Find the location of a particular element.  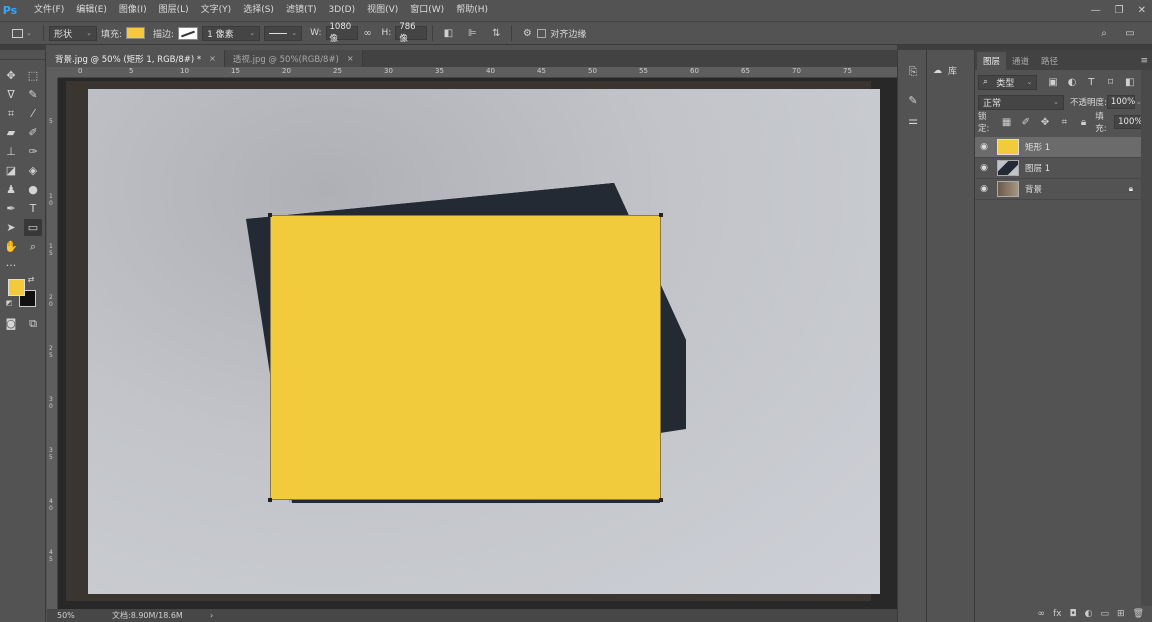

default-colors-icon: ◩ is located at coordinates (9, 303).